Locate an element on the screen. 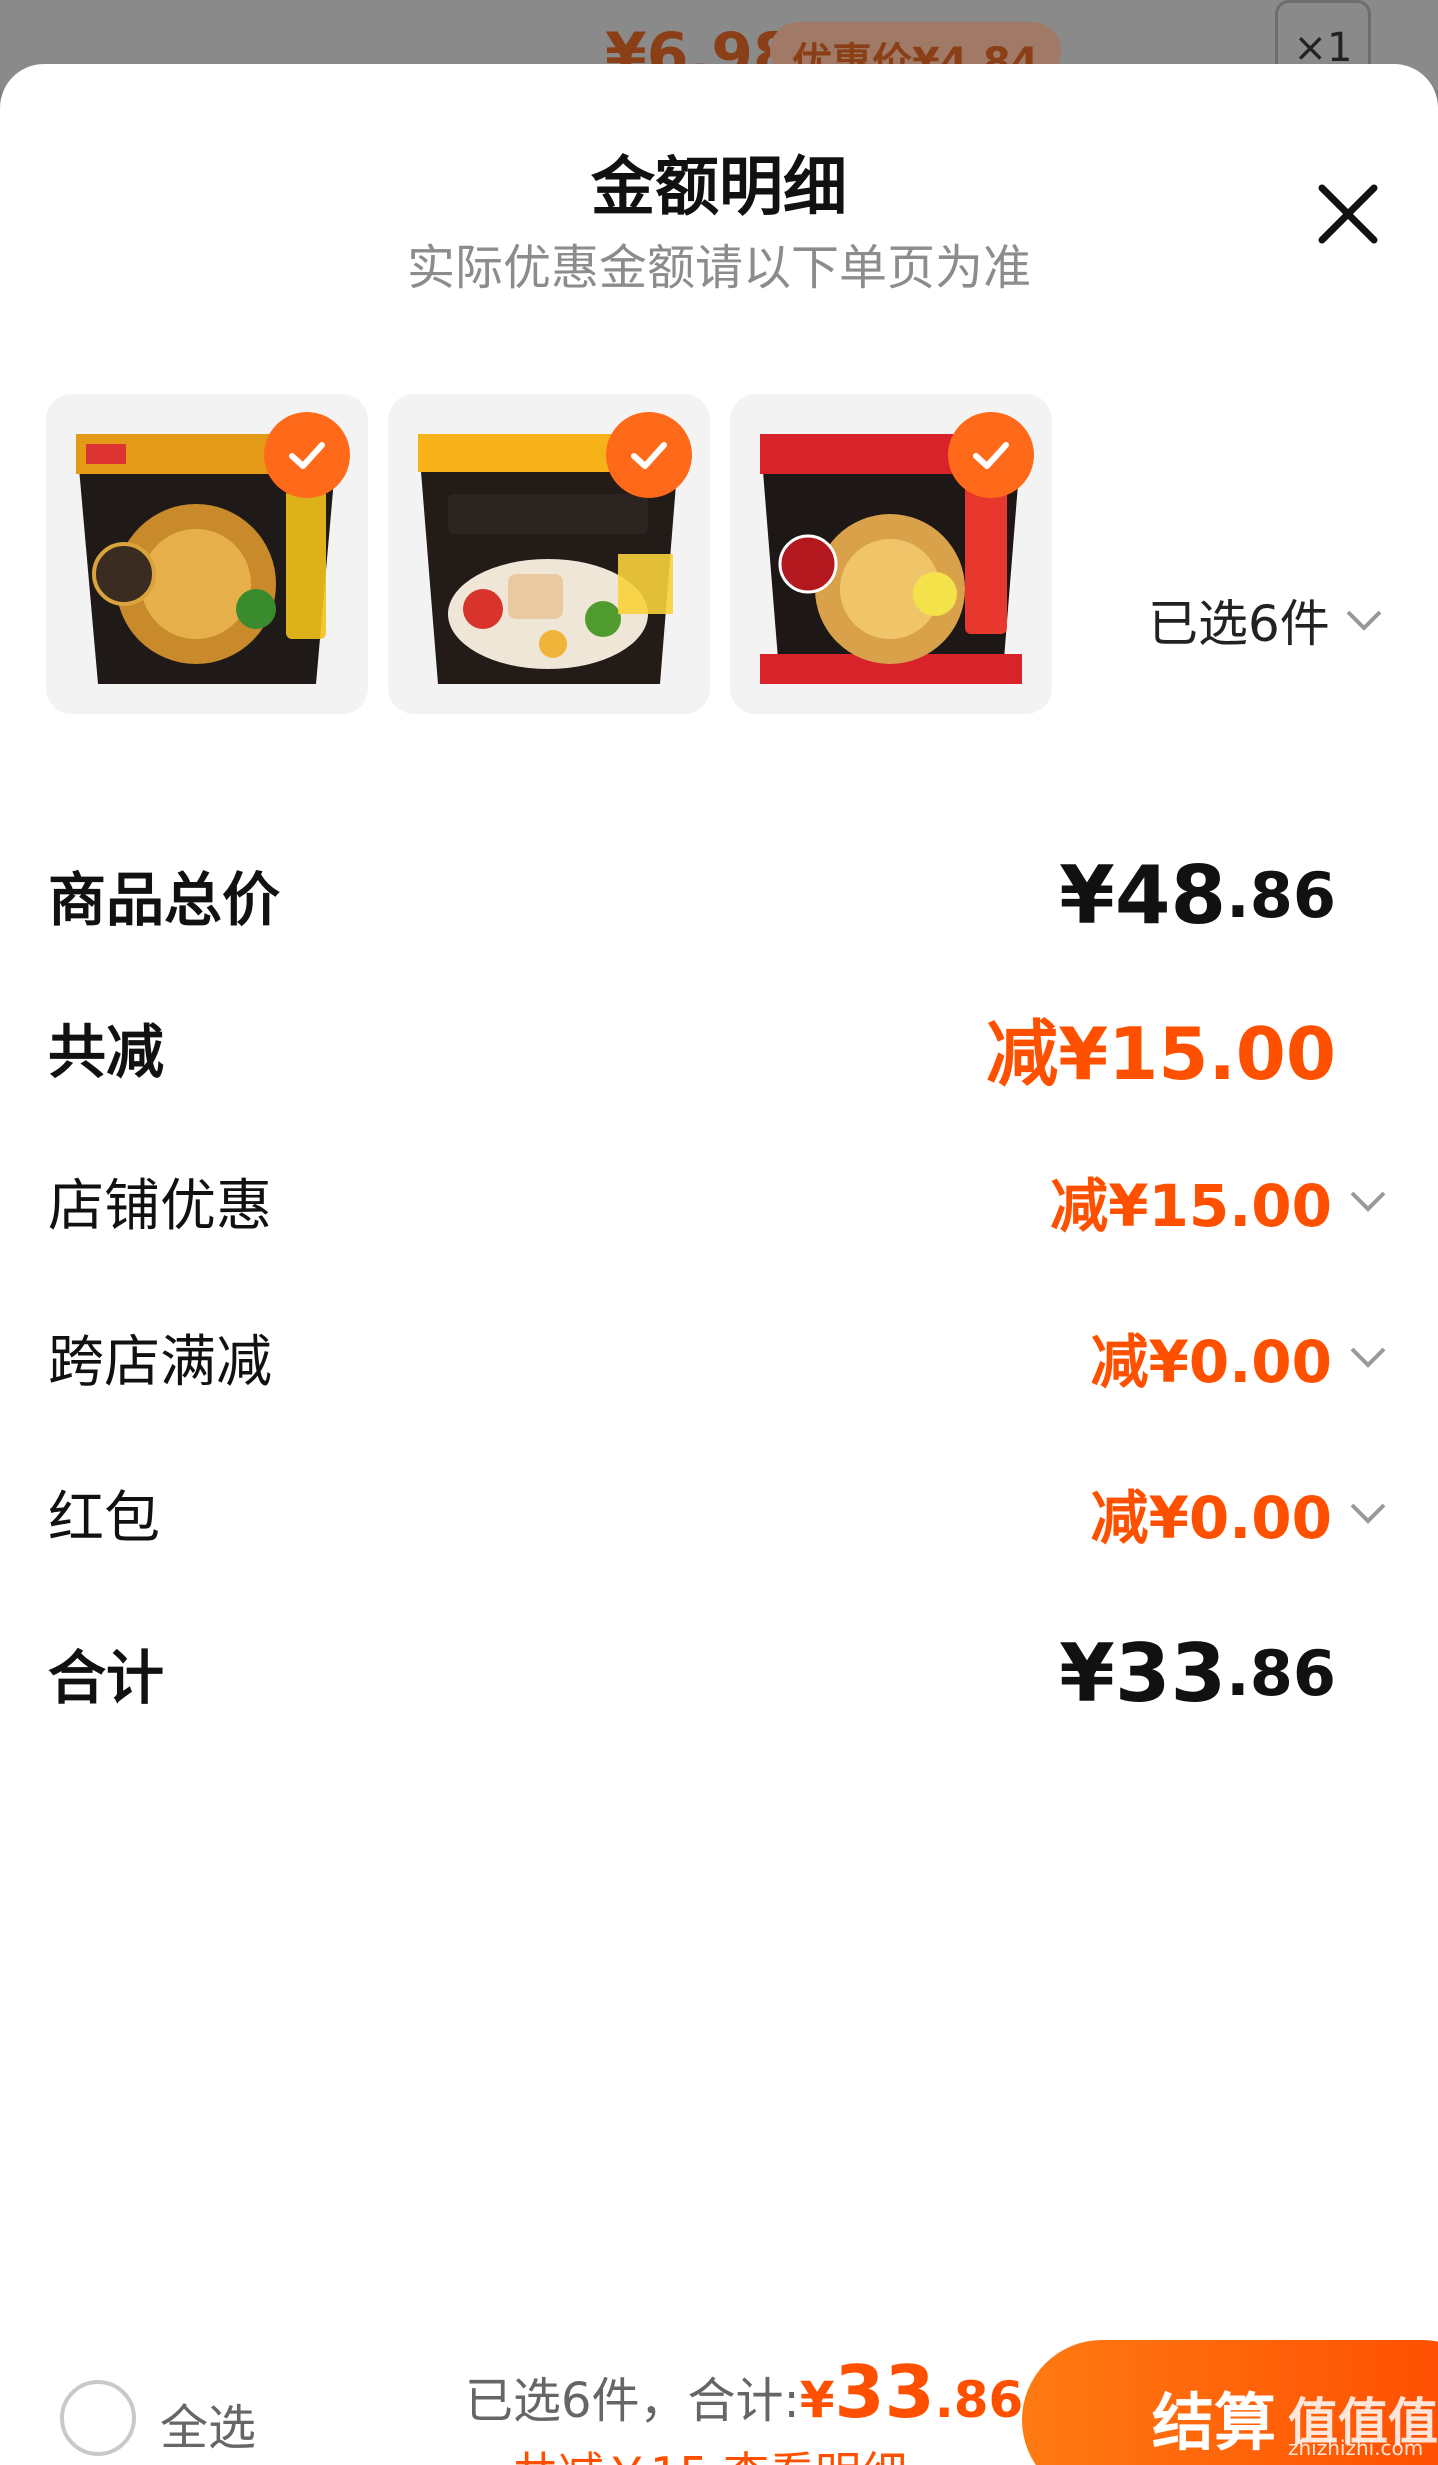 The height and width of the screenshot is (2465, 1438). row-total-discount: 共减 减¥15.00 is located at coordinates (718, 1047).